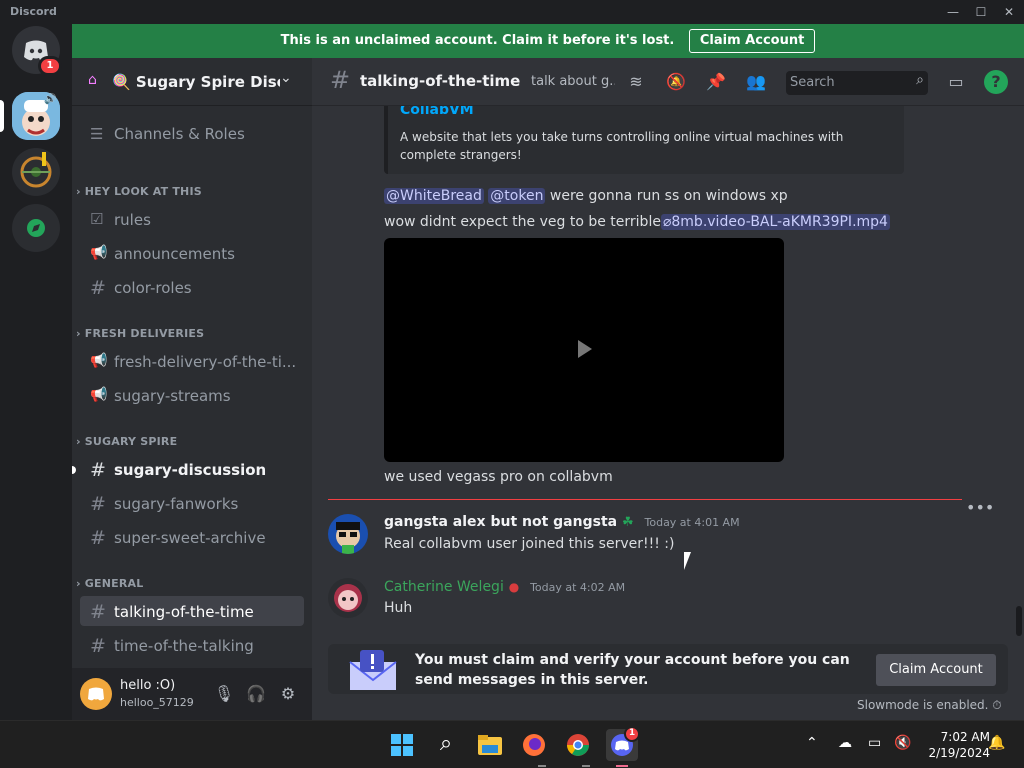 The image size is (1024, 768). What do you see at coordinates (192, 537) in the screenshot?
I see `channel-super-sweet-archive: # super-sweet-archive` at bounding box center [192, 537].